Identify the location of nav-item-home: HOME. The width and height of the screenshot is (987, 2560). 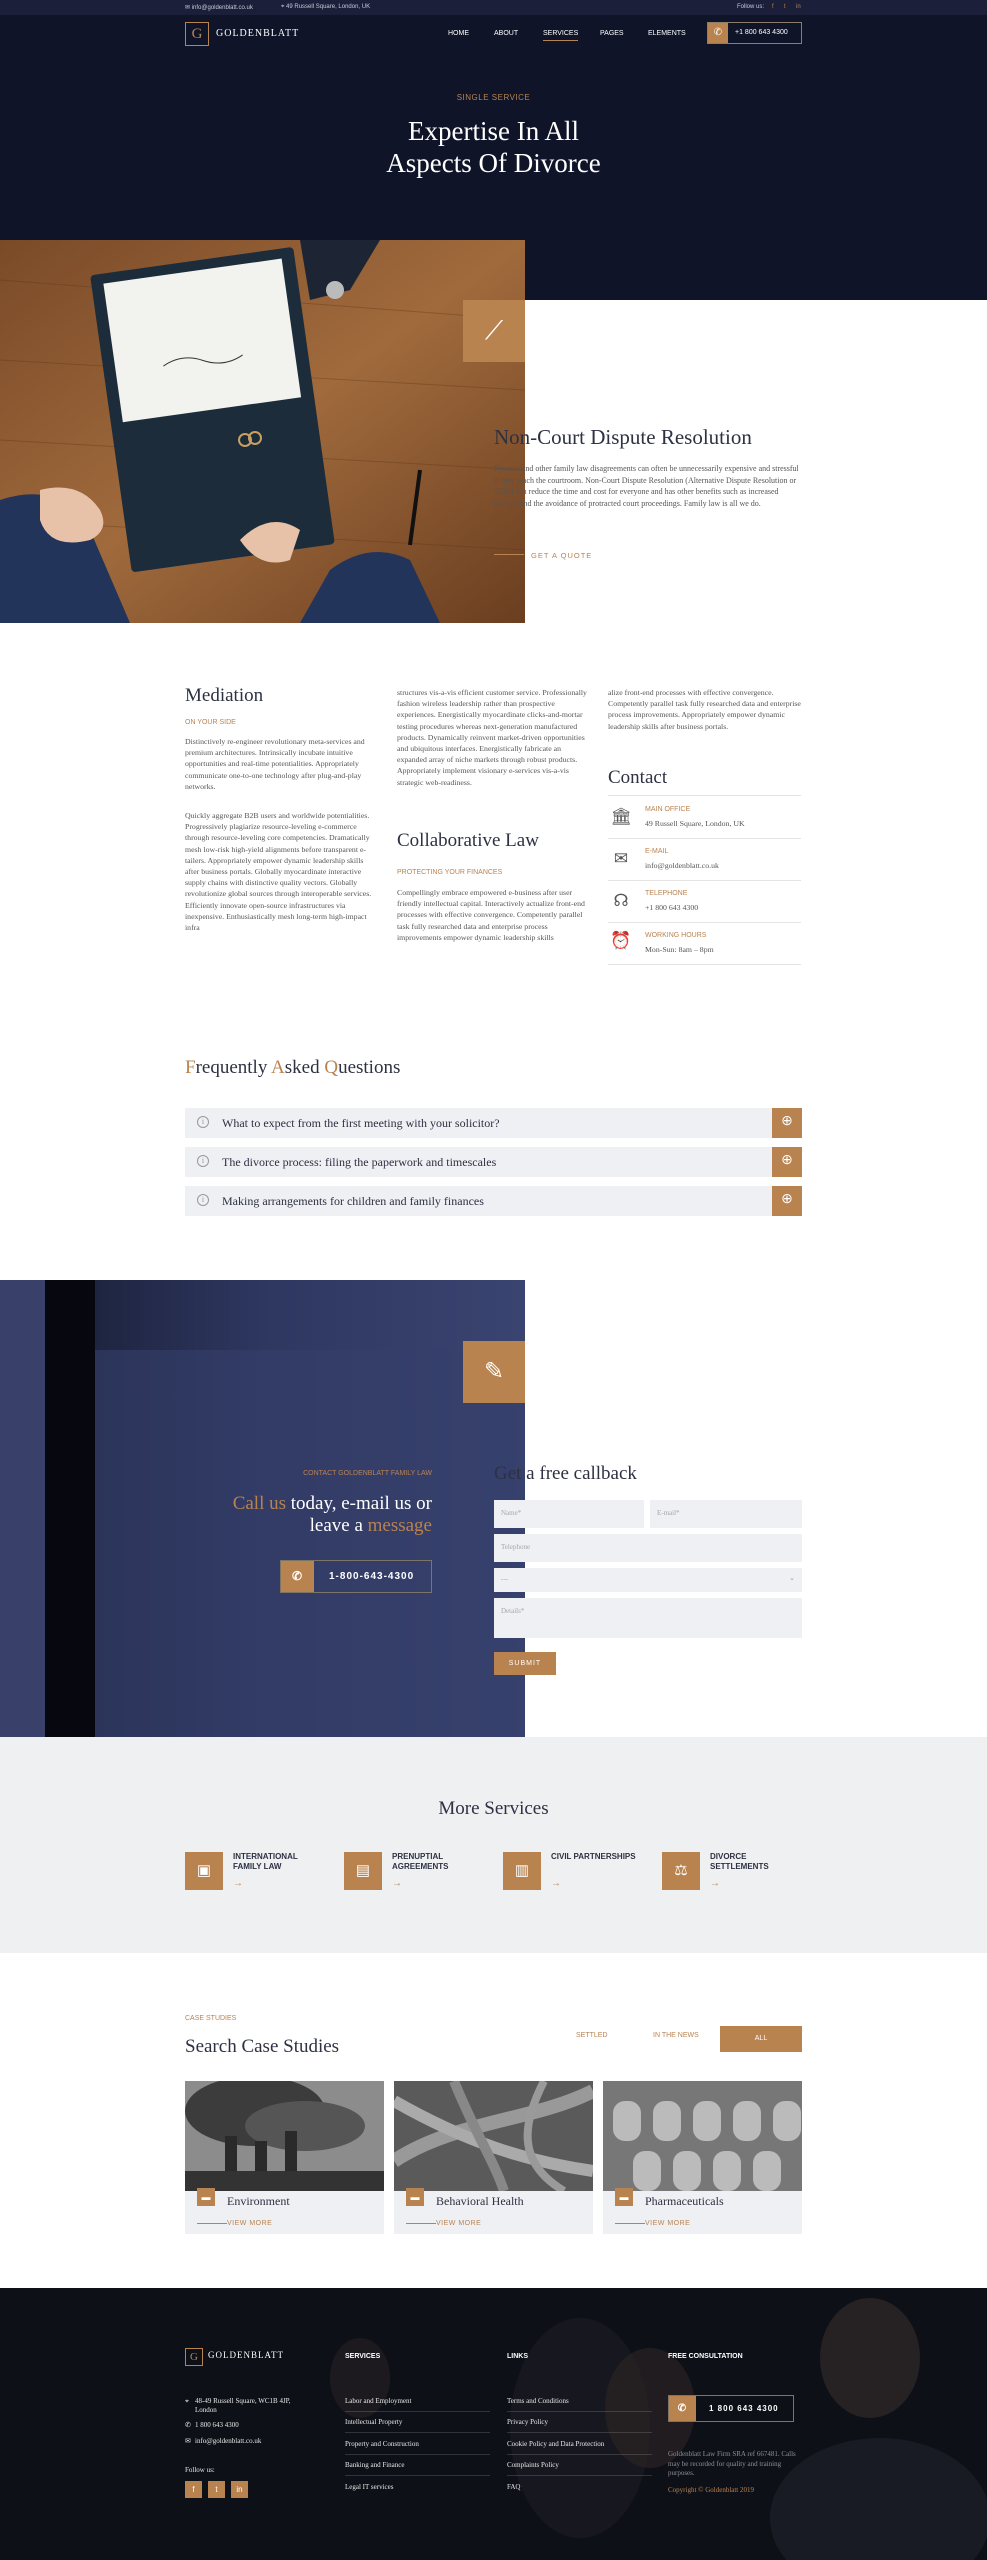
(458, 33).